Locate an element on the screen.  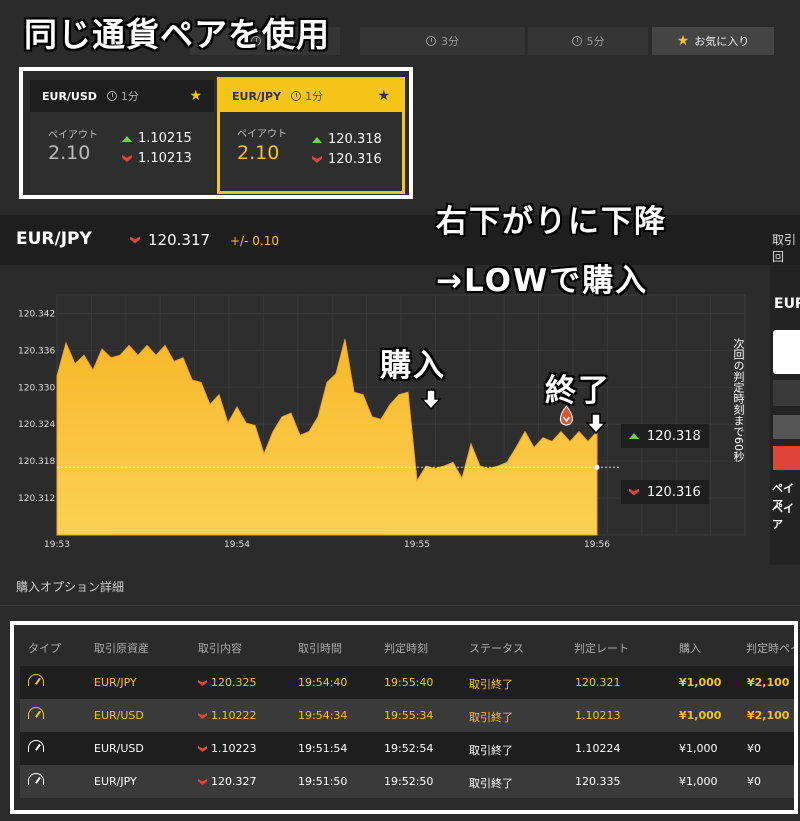
speedometer-icon is located at coordinates (36, 680).